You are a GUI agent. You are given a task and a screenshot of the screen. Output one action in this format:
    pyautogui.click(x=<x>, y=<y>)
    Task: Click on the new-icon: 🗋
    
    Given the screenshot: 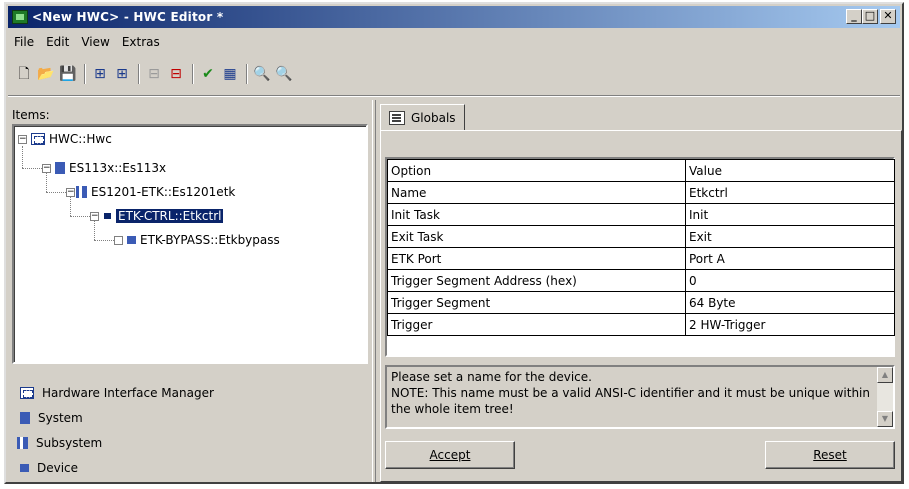 What is the action you would take?
    pyautogui.click(x=24, y=74)
    